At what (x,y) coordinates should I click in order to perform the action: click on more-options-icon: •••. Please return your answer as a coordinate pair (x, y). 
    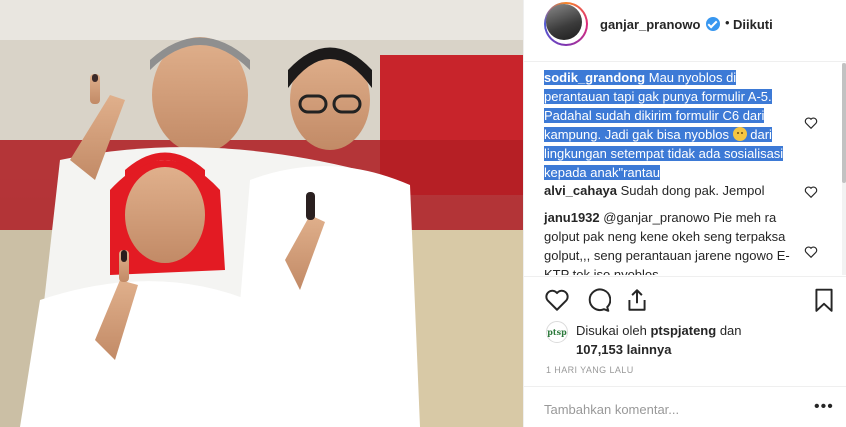
    Looking at the image, I should click on (824, 407).